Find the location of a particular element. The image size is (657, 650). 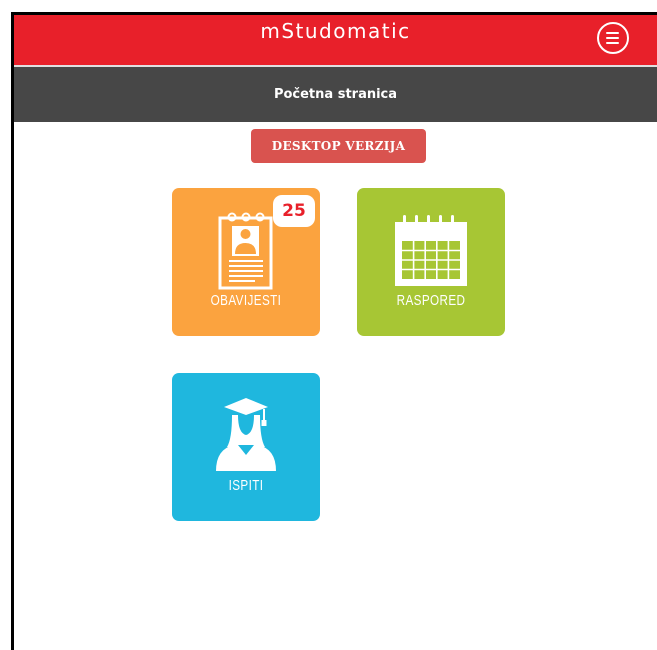

graduate-icon is located at coordinates (246, 434).